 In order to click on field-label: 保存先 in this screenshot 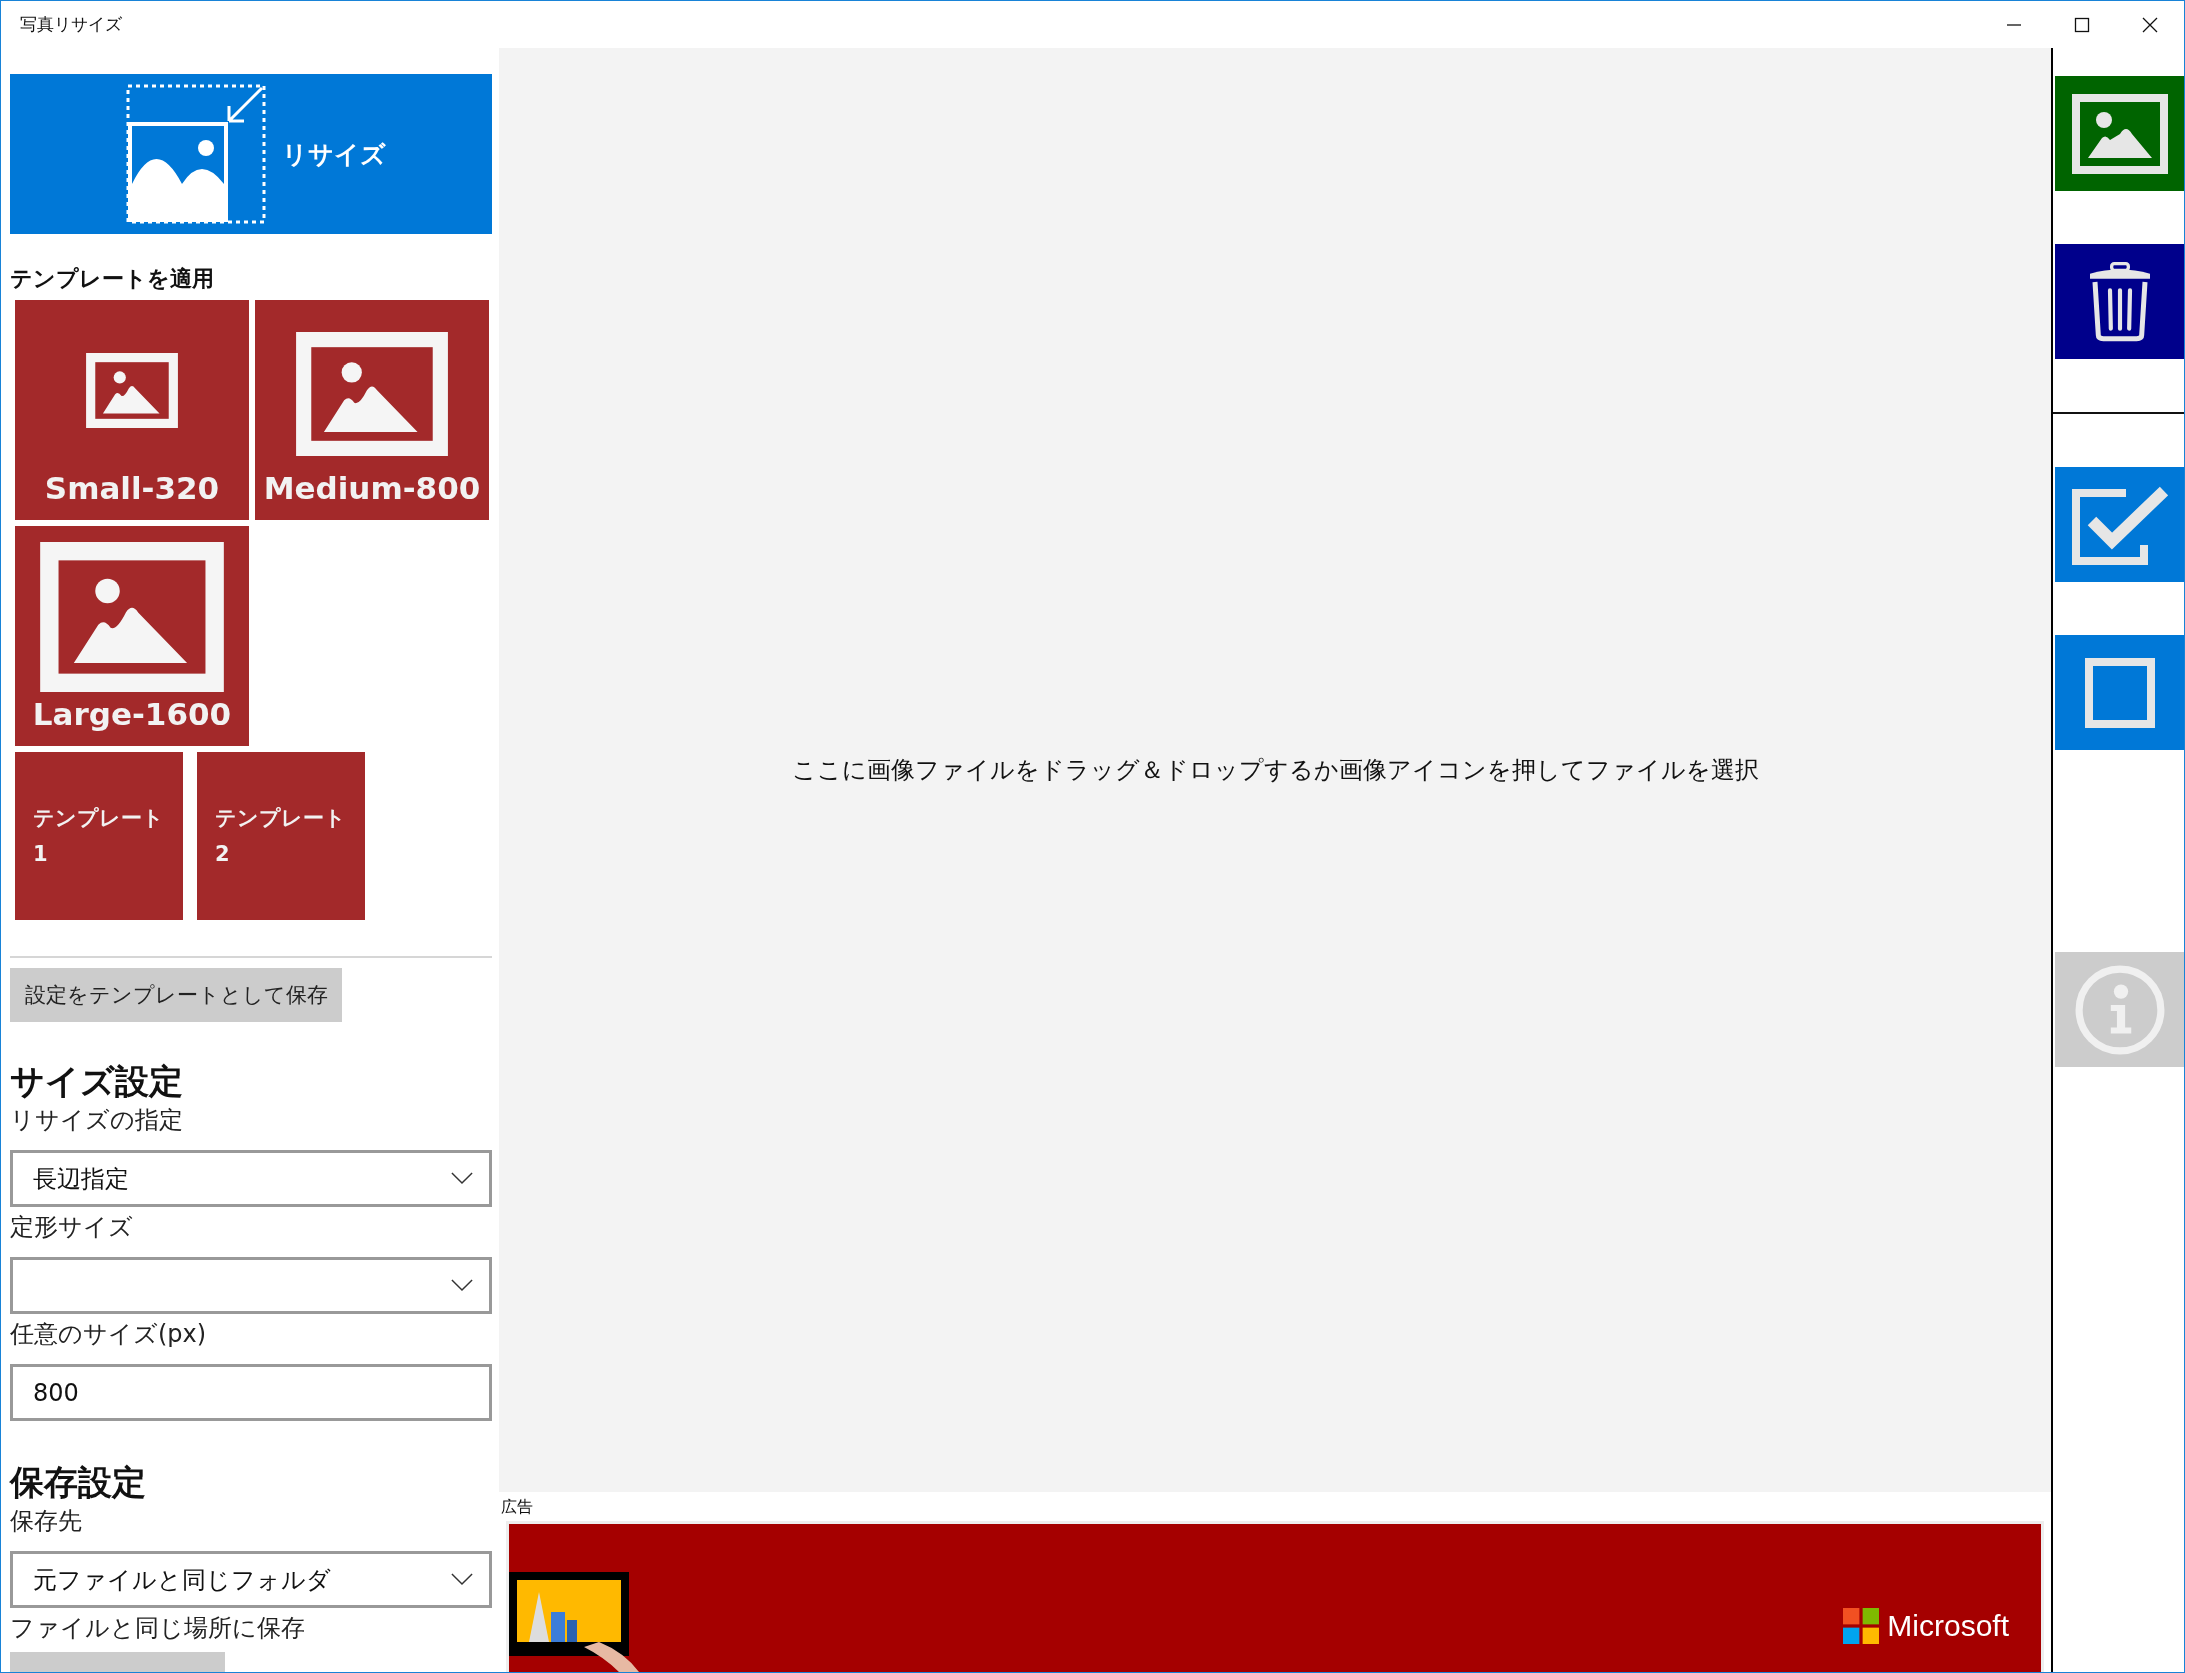, I will do `click(46, 1521)`.